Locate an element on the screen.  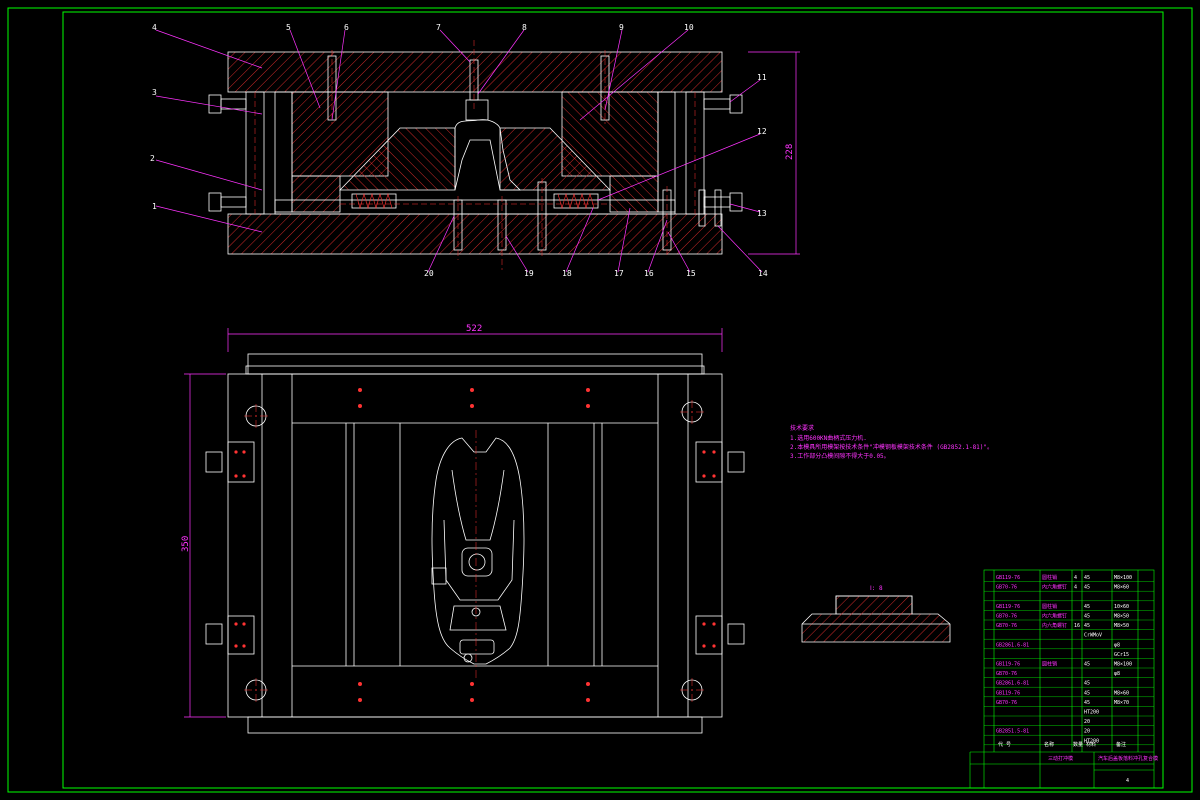
plan-centerlines is located at coordinates (474, 551).